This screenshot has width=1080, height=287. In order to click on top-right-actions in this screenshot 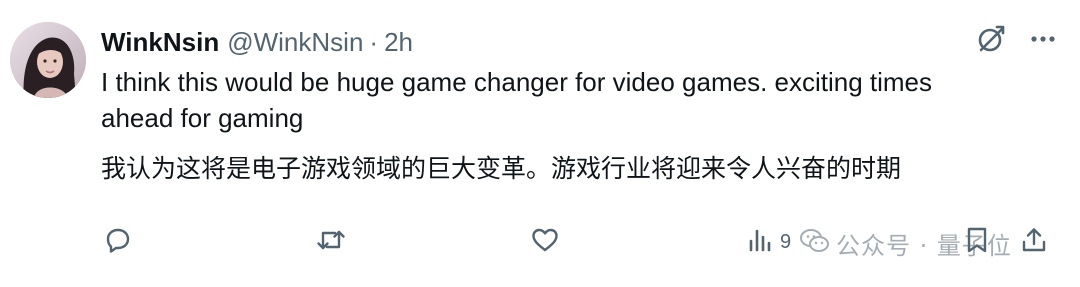, I will do `click(1017, 39)`.